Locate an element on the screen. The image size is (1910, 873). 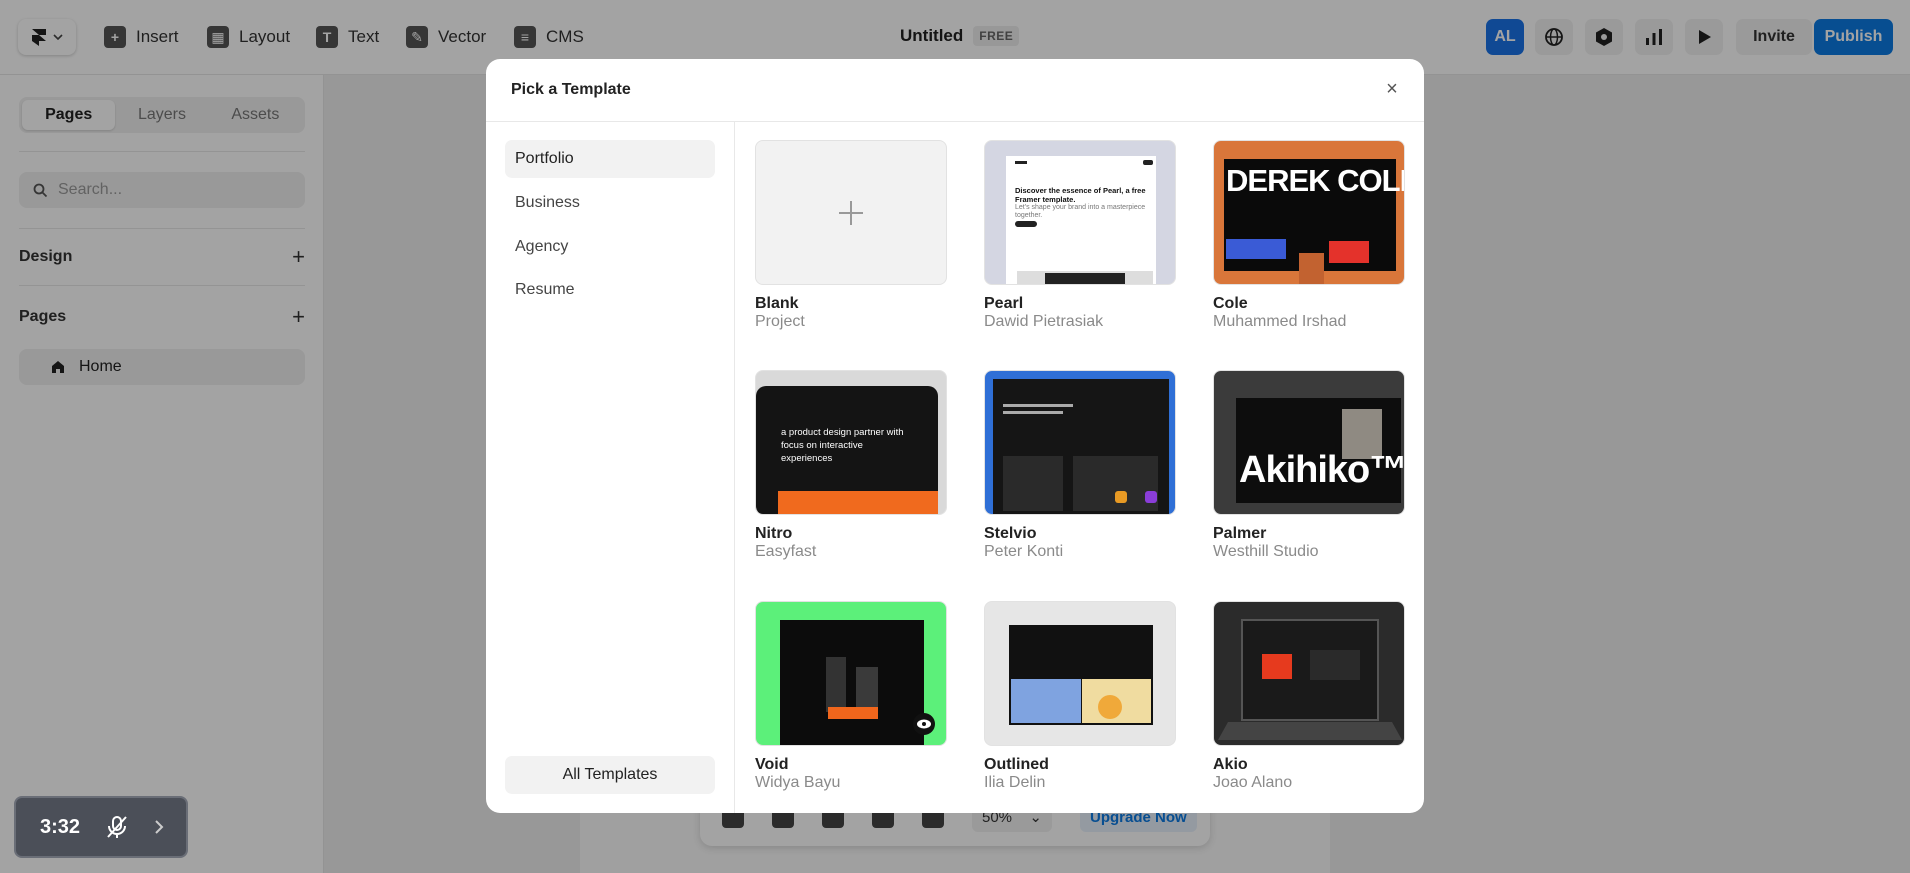
template-author: Dawid Pietrasiak is located at coordinates (1044, 321).